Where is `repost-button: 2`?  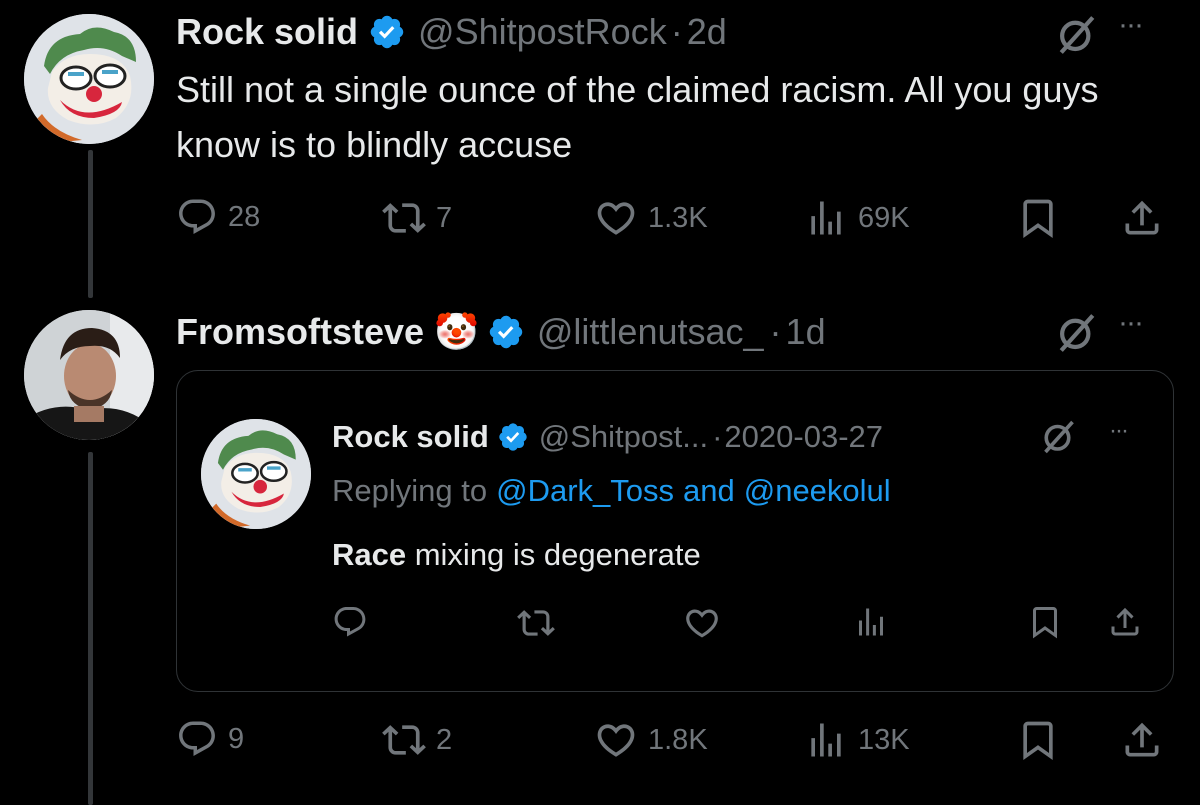 repost-button: 2 is located at coordinates (417, 740).